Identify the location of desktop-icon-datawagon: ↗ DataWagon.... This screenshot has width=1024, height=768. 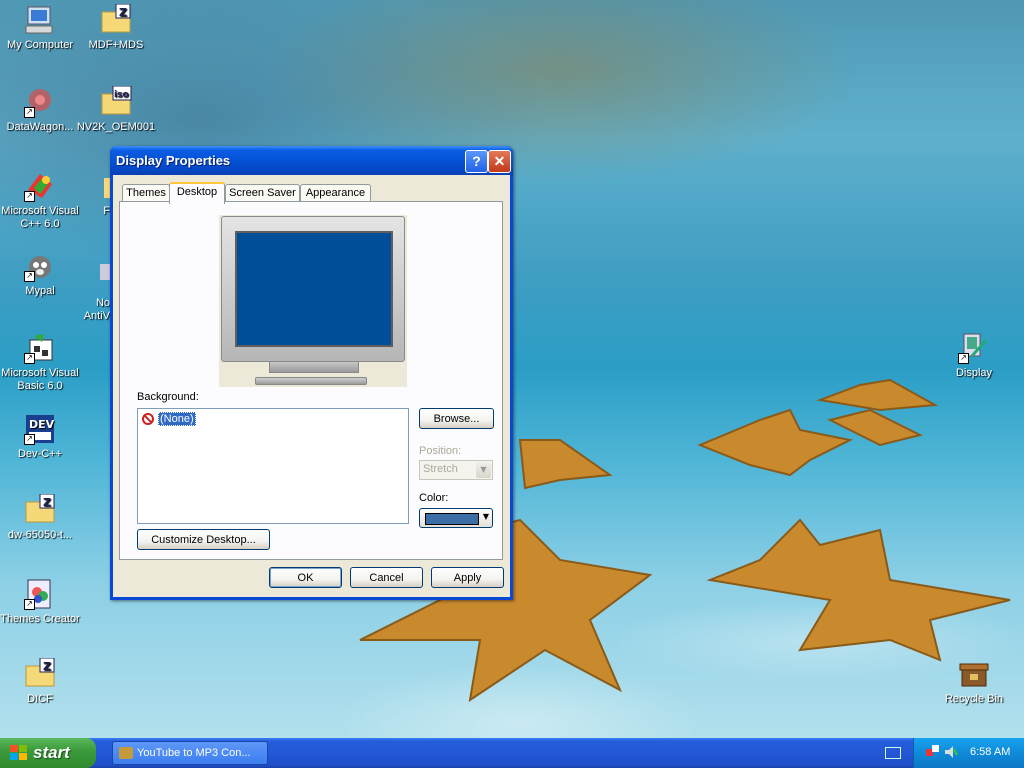
(40, 110).